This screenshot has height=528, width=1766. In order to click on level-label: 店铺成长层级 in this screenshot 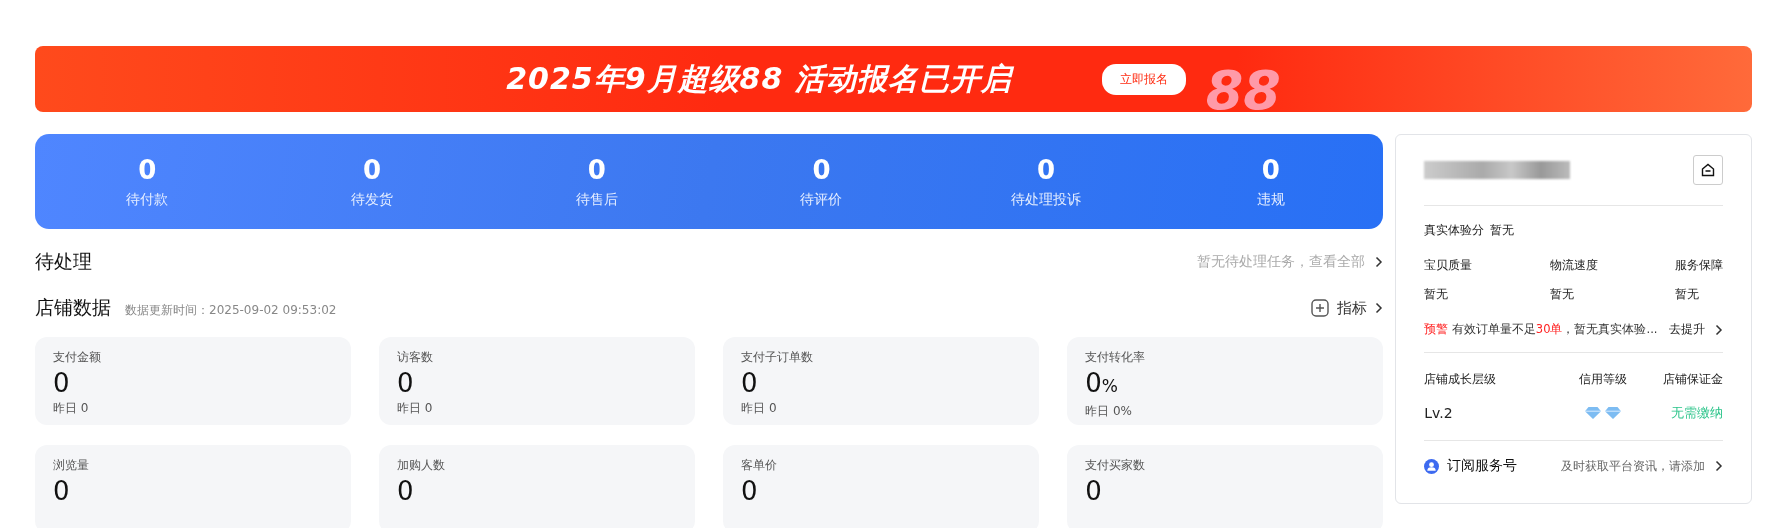, I will do `click(1461, 379)`.